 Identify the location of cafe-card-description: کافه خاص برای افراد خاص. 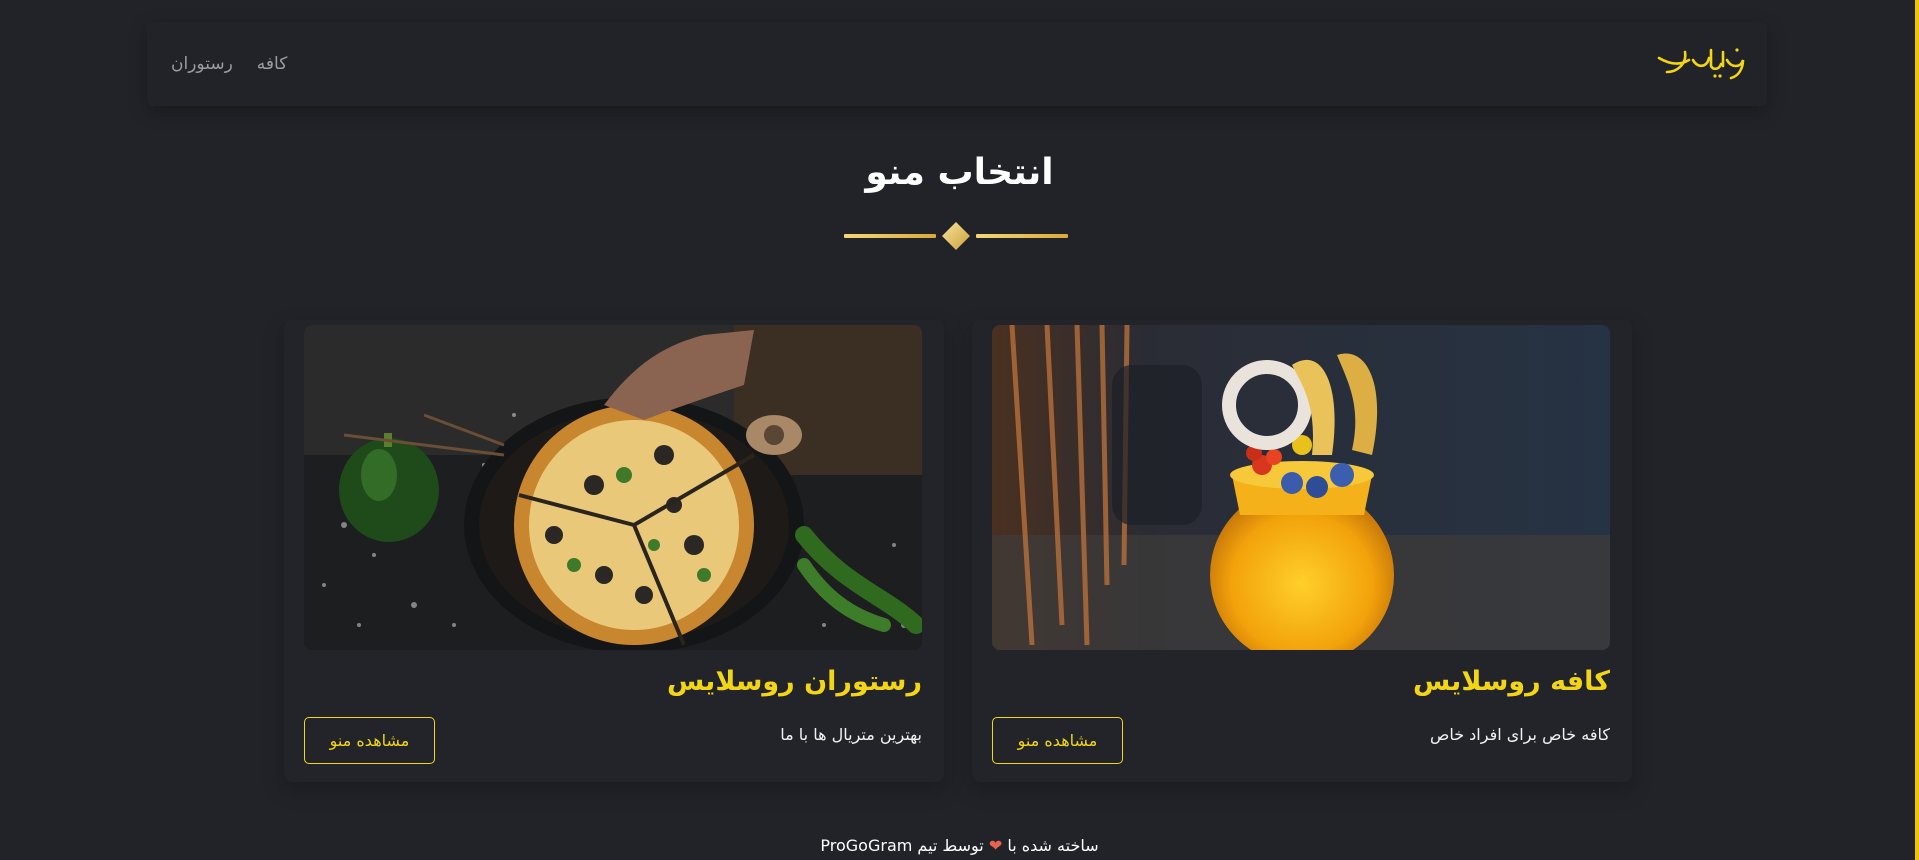
(1519, 734).